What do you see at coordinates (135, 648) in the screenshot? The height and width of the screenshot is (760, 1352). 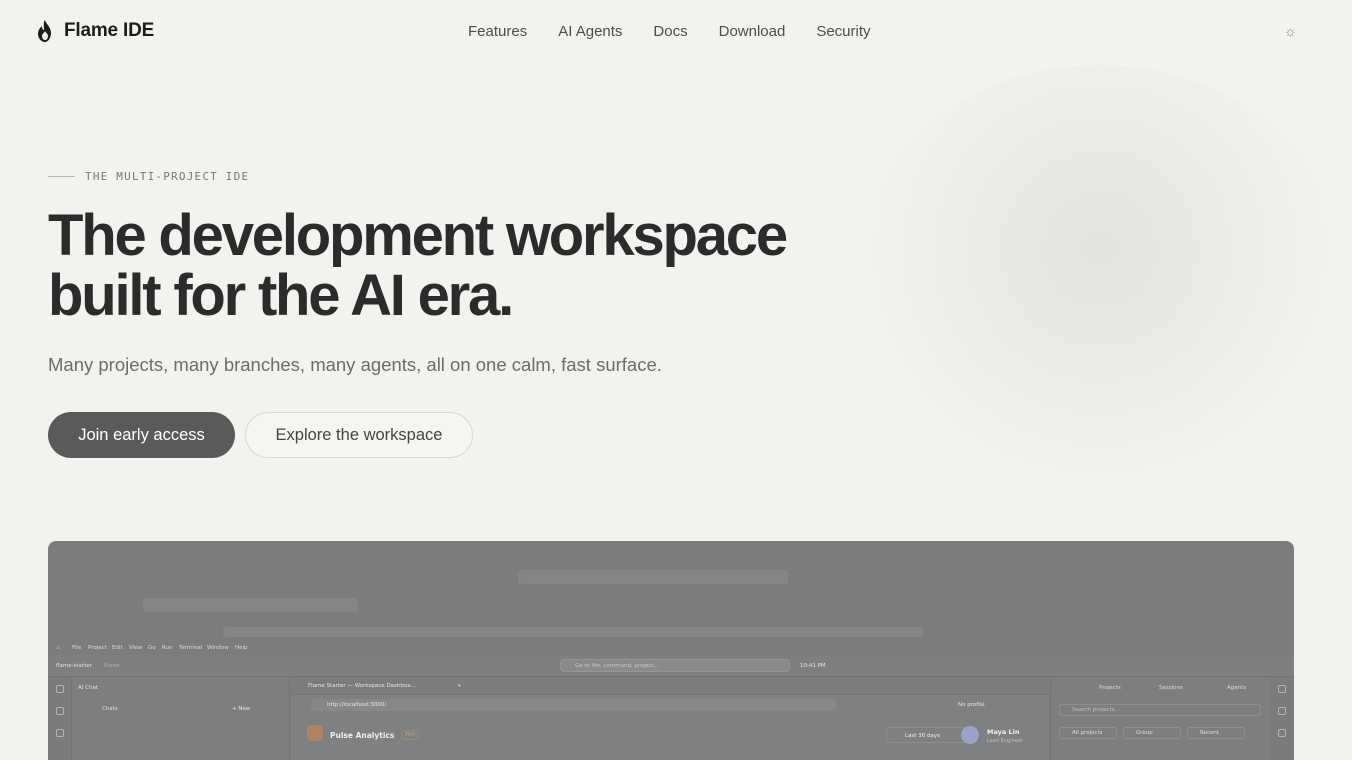 I see `menu-view: View` at bounding box center [135, 648].